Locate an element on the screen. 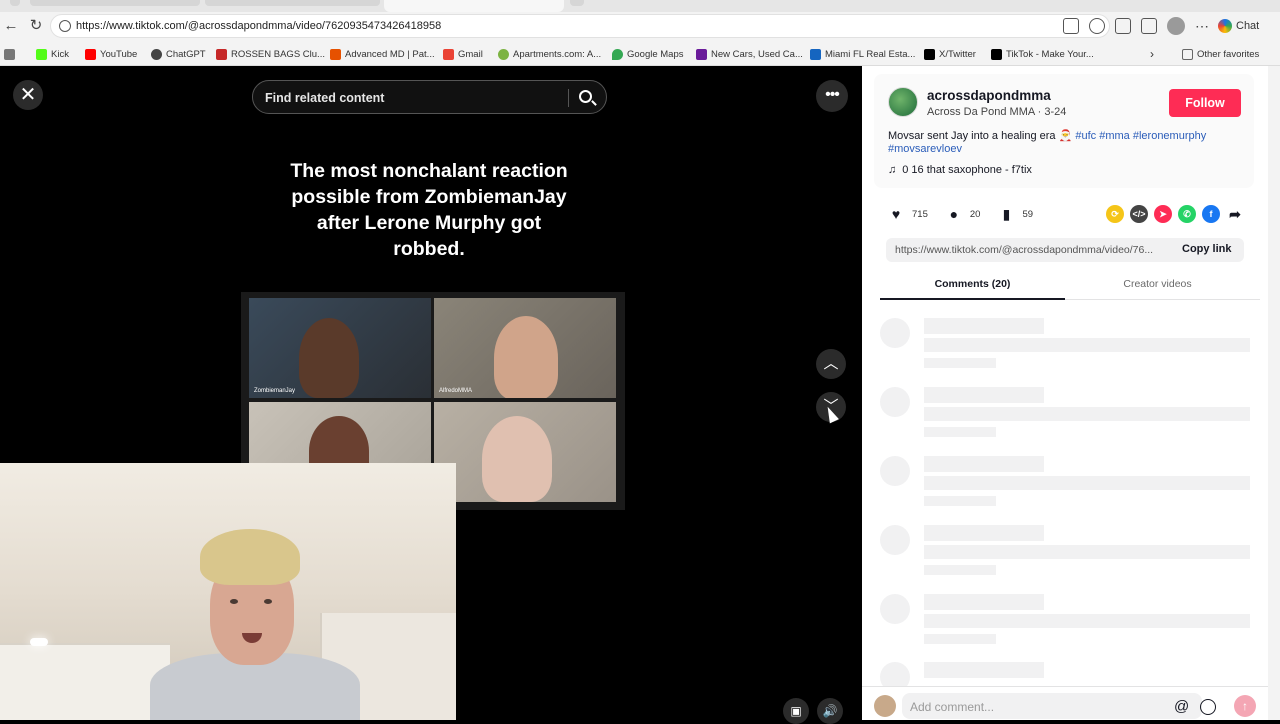 The width and height of the screenshot is (1280, 724). hashtag-movsarevloev: #movsarevloev is located at coordinates (925, 149).